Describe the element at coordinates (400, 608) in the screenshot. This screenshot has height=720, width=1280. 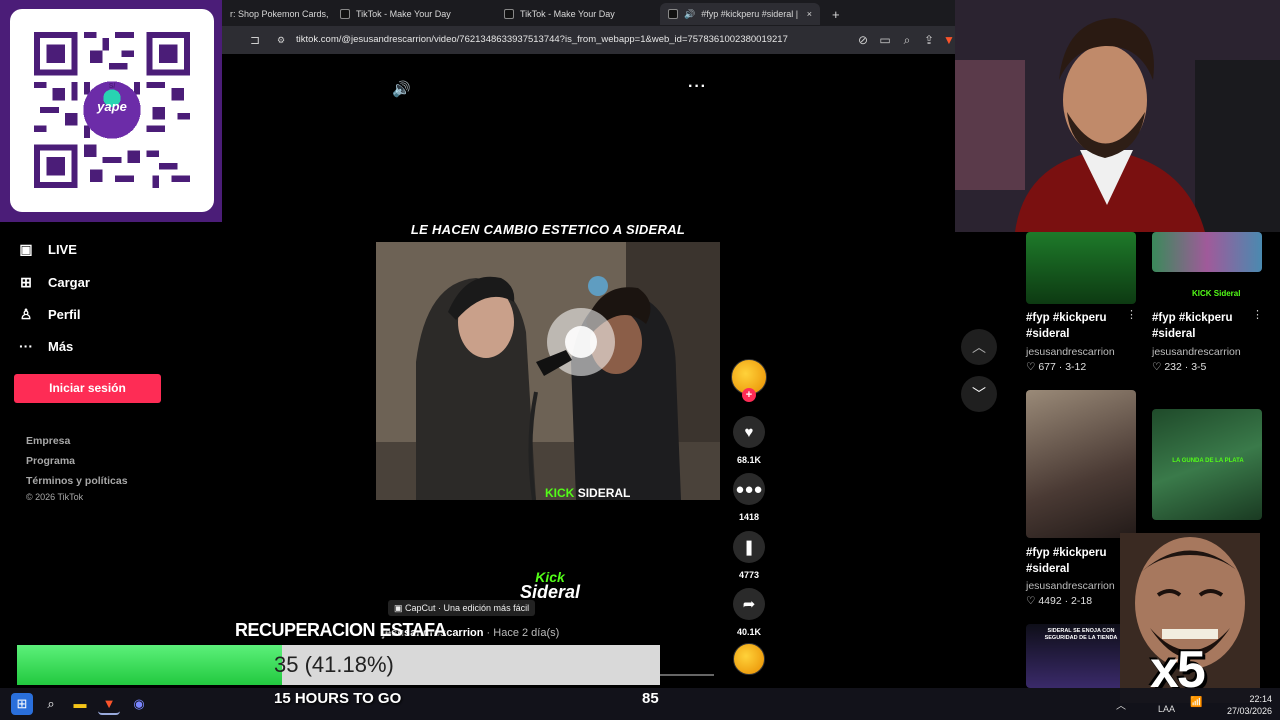
I see `capcut-icon: ▣` at that location.